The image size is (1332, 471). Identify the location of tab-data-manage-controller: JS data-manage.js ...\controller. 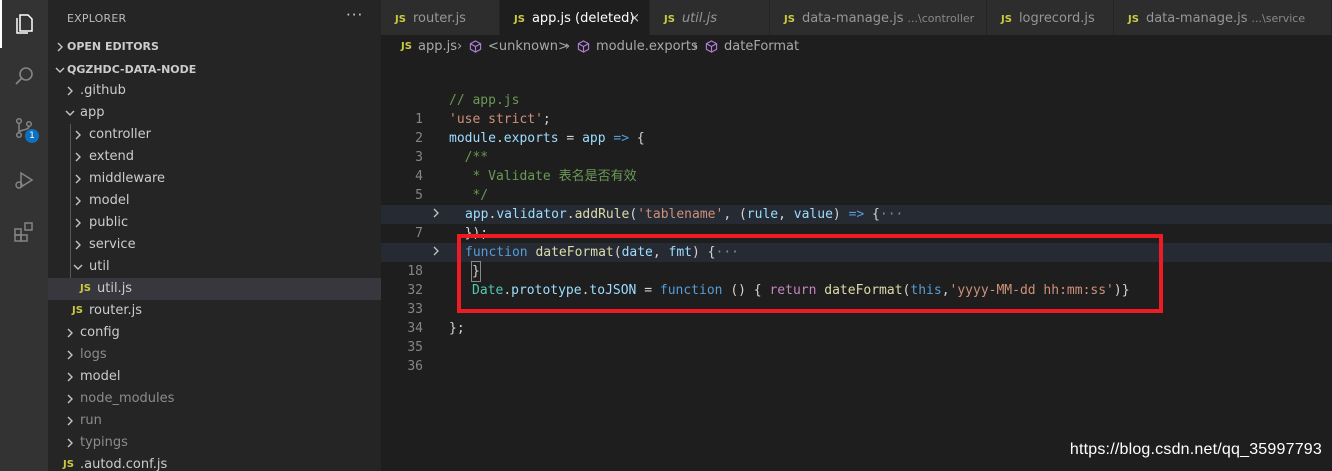
(878, 17).